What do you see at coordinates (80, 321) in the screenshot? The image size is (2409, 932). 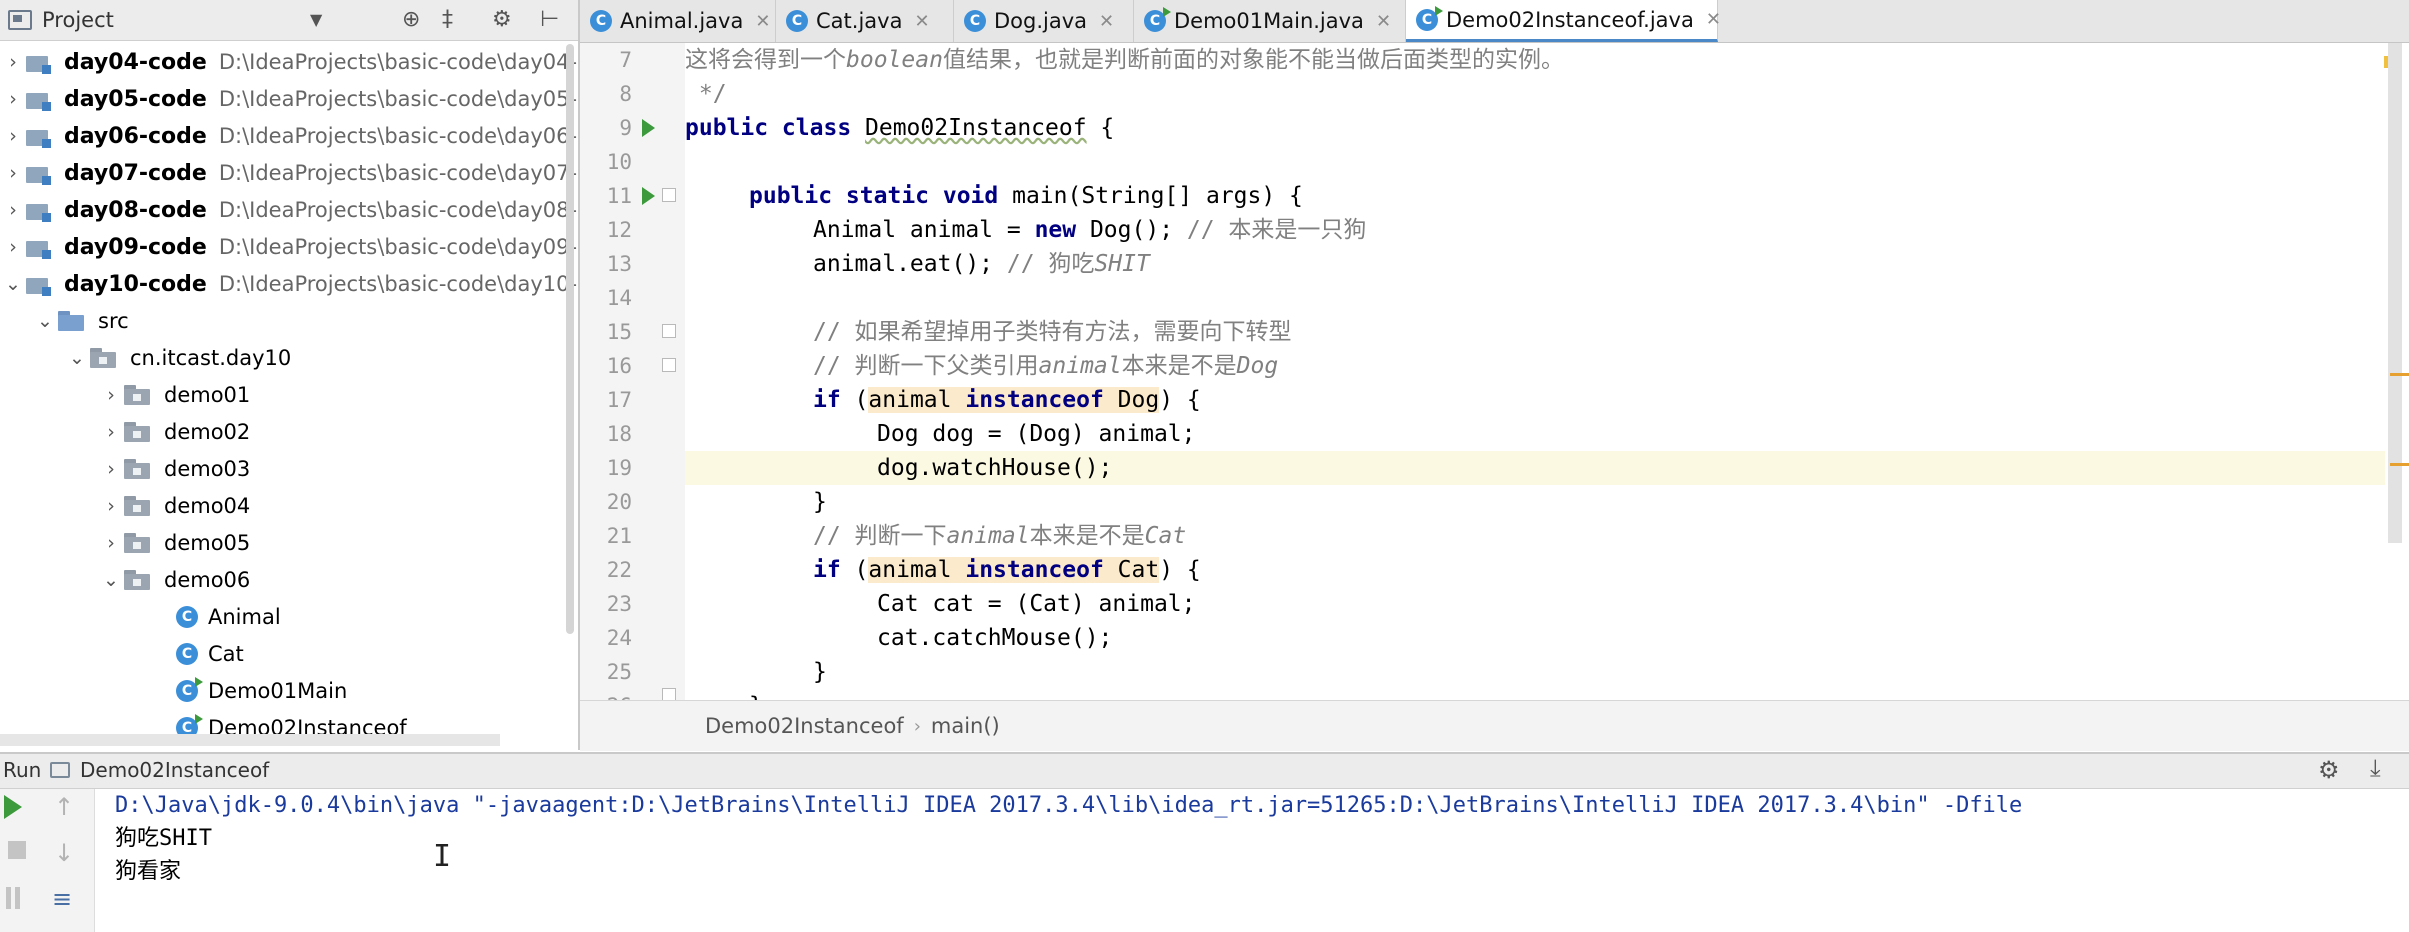 I see `tree-folder-src: ⌄ src` at bounding box center [80, 321].